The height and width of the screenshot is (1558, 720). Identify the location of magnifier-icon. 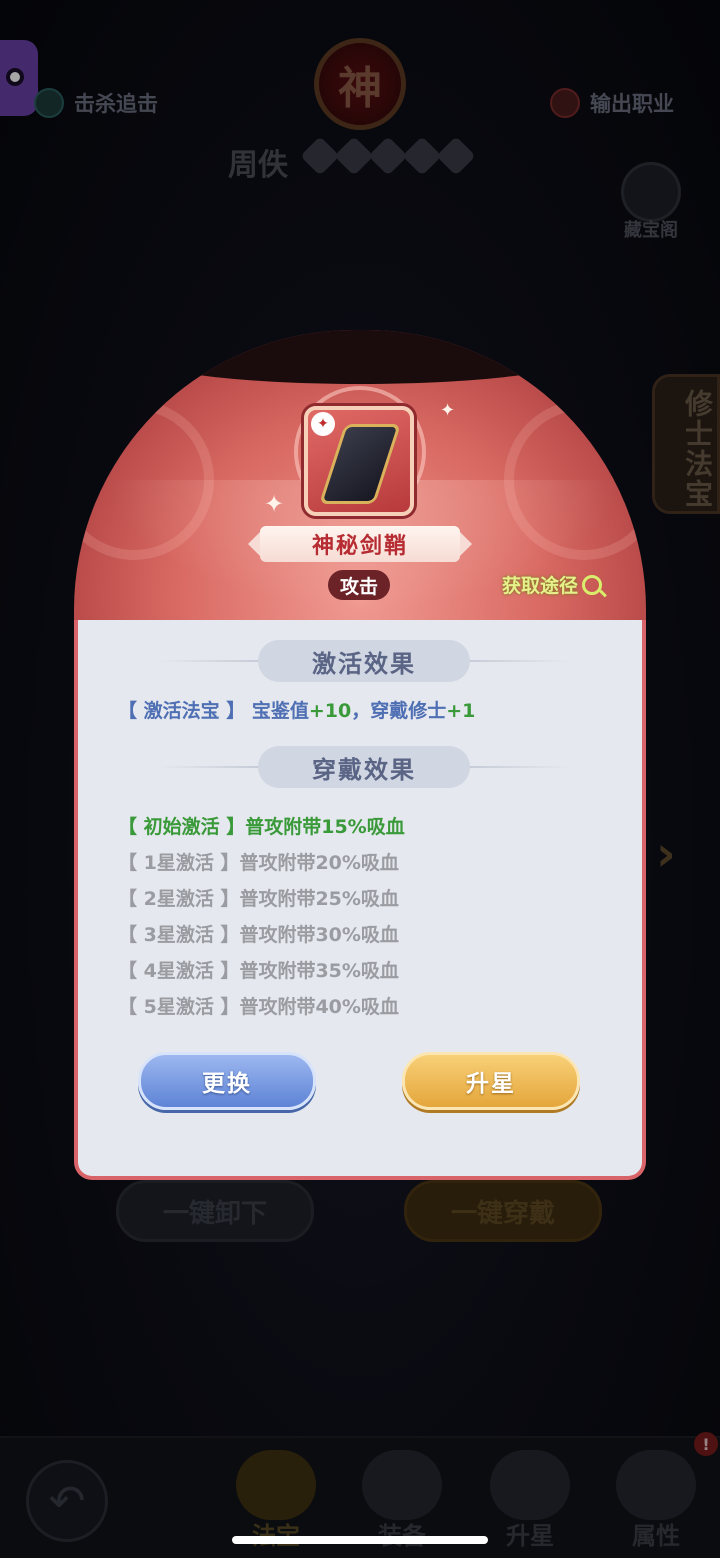
(592, 584).